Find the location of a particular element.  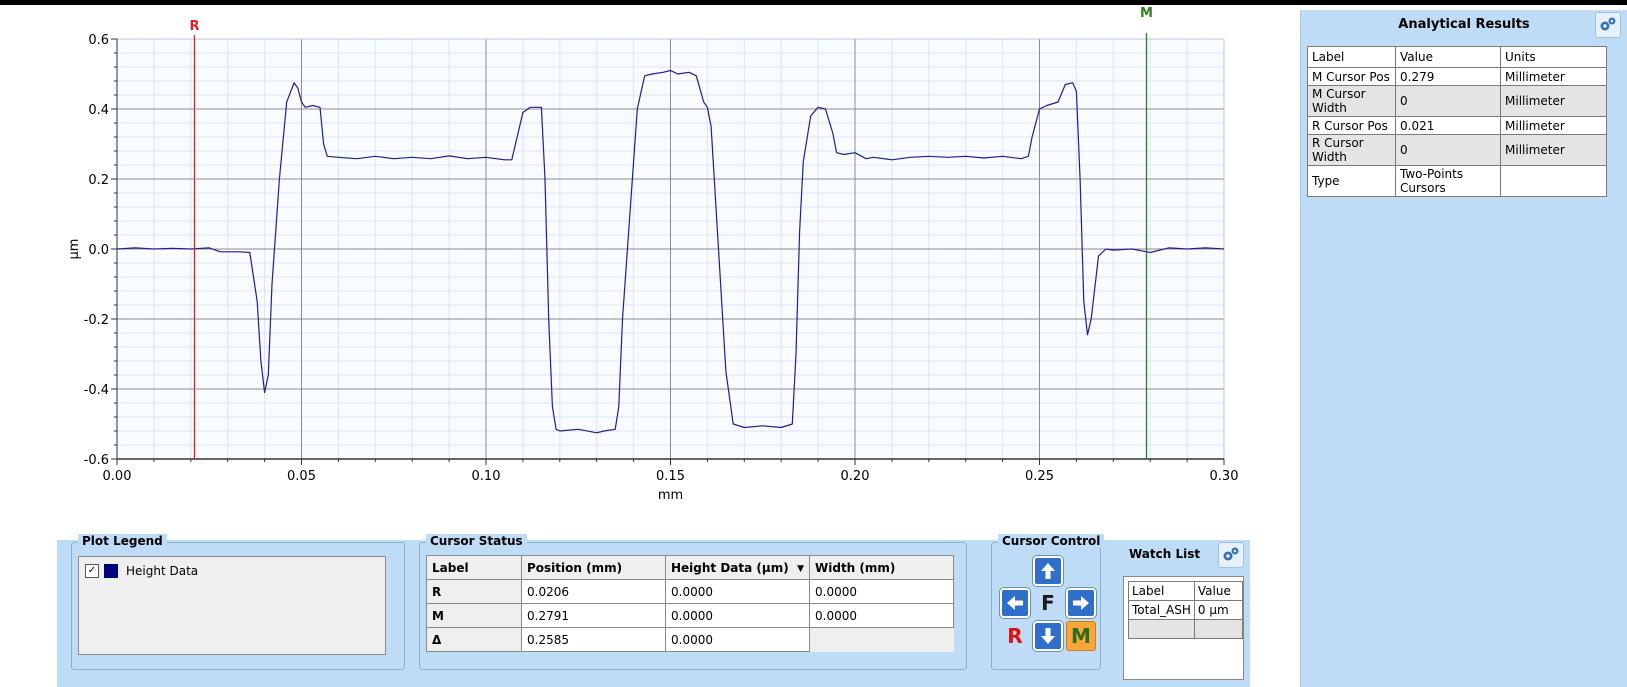

watch-list-settings-button is located at coordinates (1231, 555).